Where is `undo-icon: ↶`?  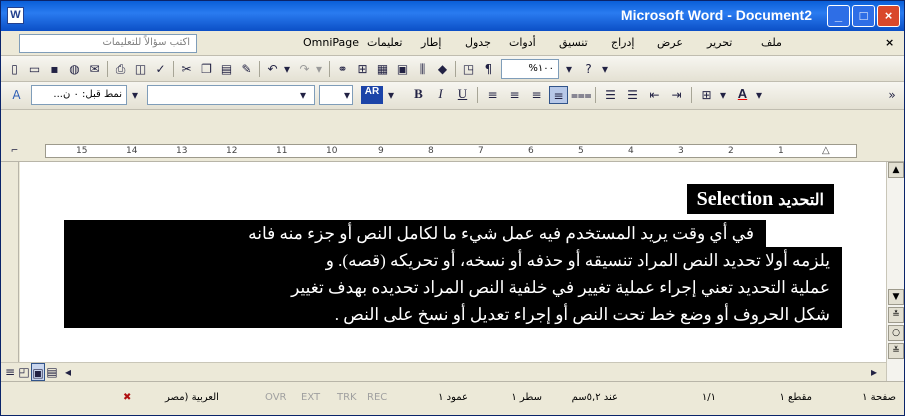
undo-icon: ↶ is located at coordinates (272, 69).